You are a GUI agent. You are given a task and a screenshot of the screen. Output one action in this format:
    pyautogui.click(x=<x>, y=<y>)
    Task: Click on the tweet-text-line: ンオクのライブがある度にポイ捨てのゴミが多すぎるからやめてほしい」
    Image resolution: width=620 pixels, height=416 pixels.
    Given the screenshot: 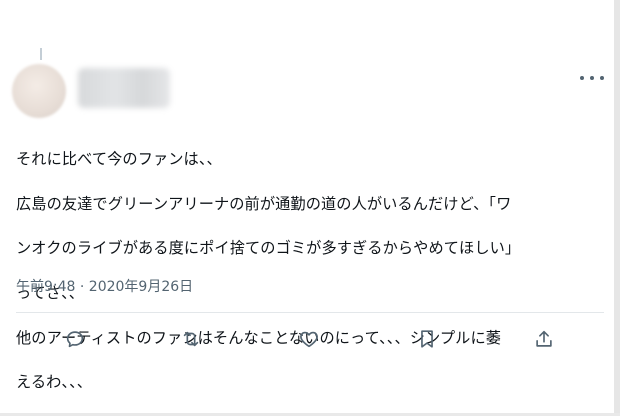 What is the action you would take?
    pyautogui.click(x=268, y=248)
    